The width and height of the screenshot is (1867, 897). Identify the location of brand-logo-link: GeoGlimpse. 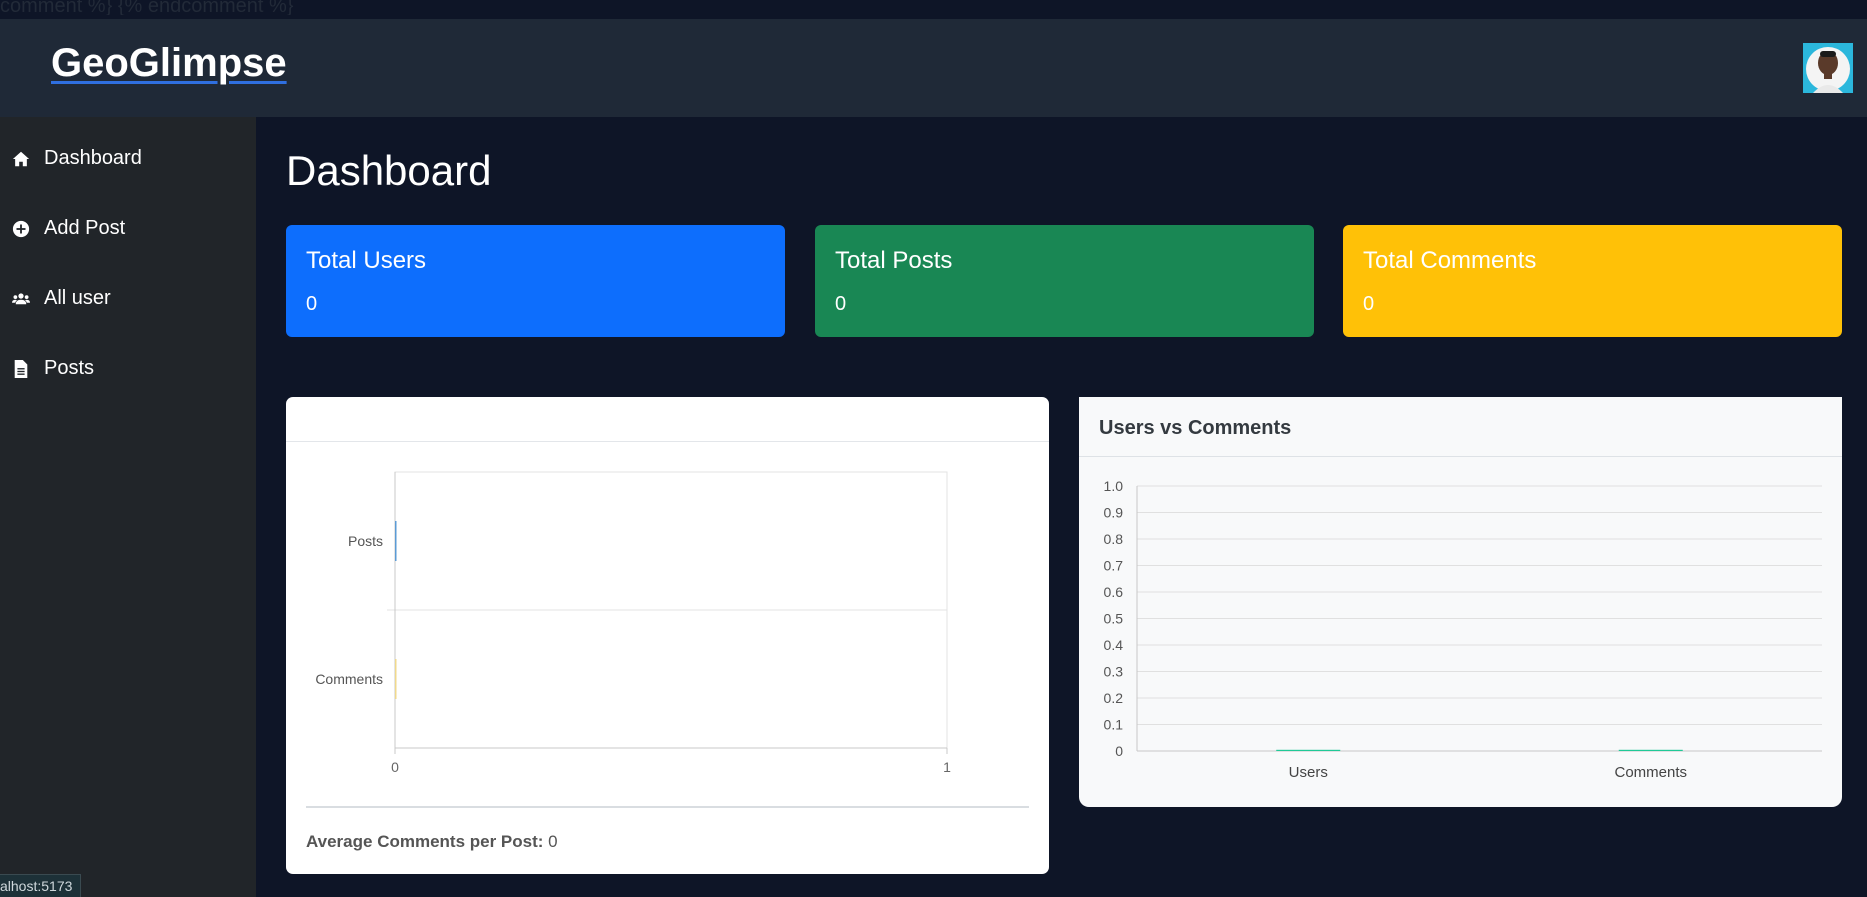
(169, 63).